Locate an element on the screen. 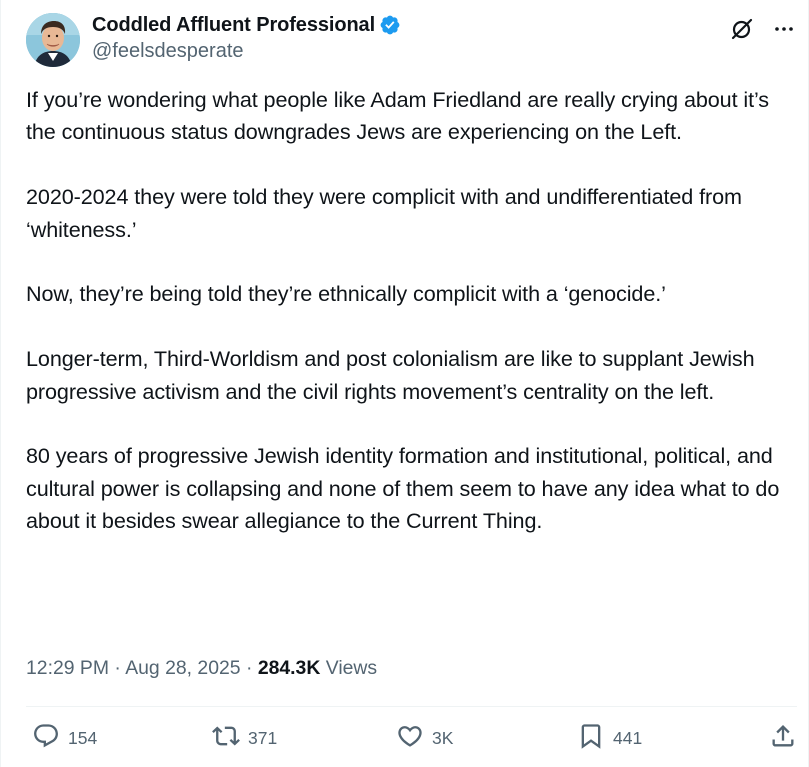 This screenshot has height=767, width=809. grok-icon is located at coordinates (742, 29).